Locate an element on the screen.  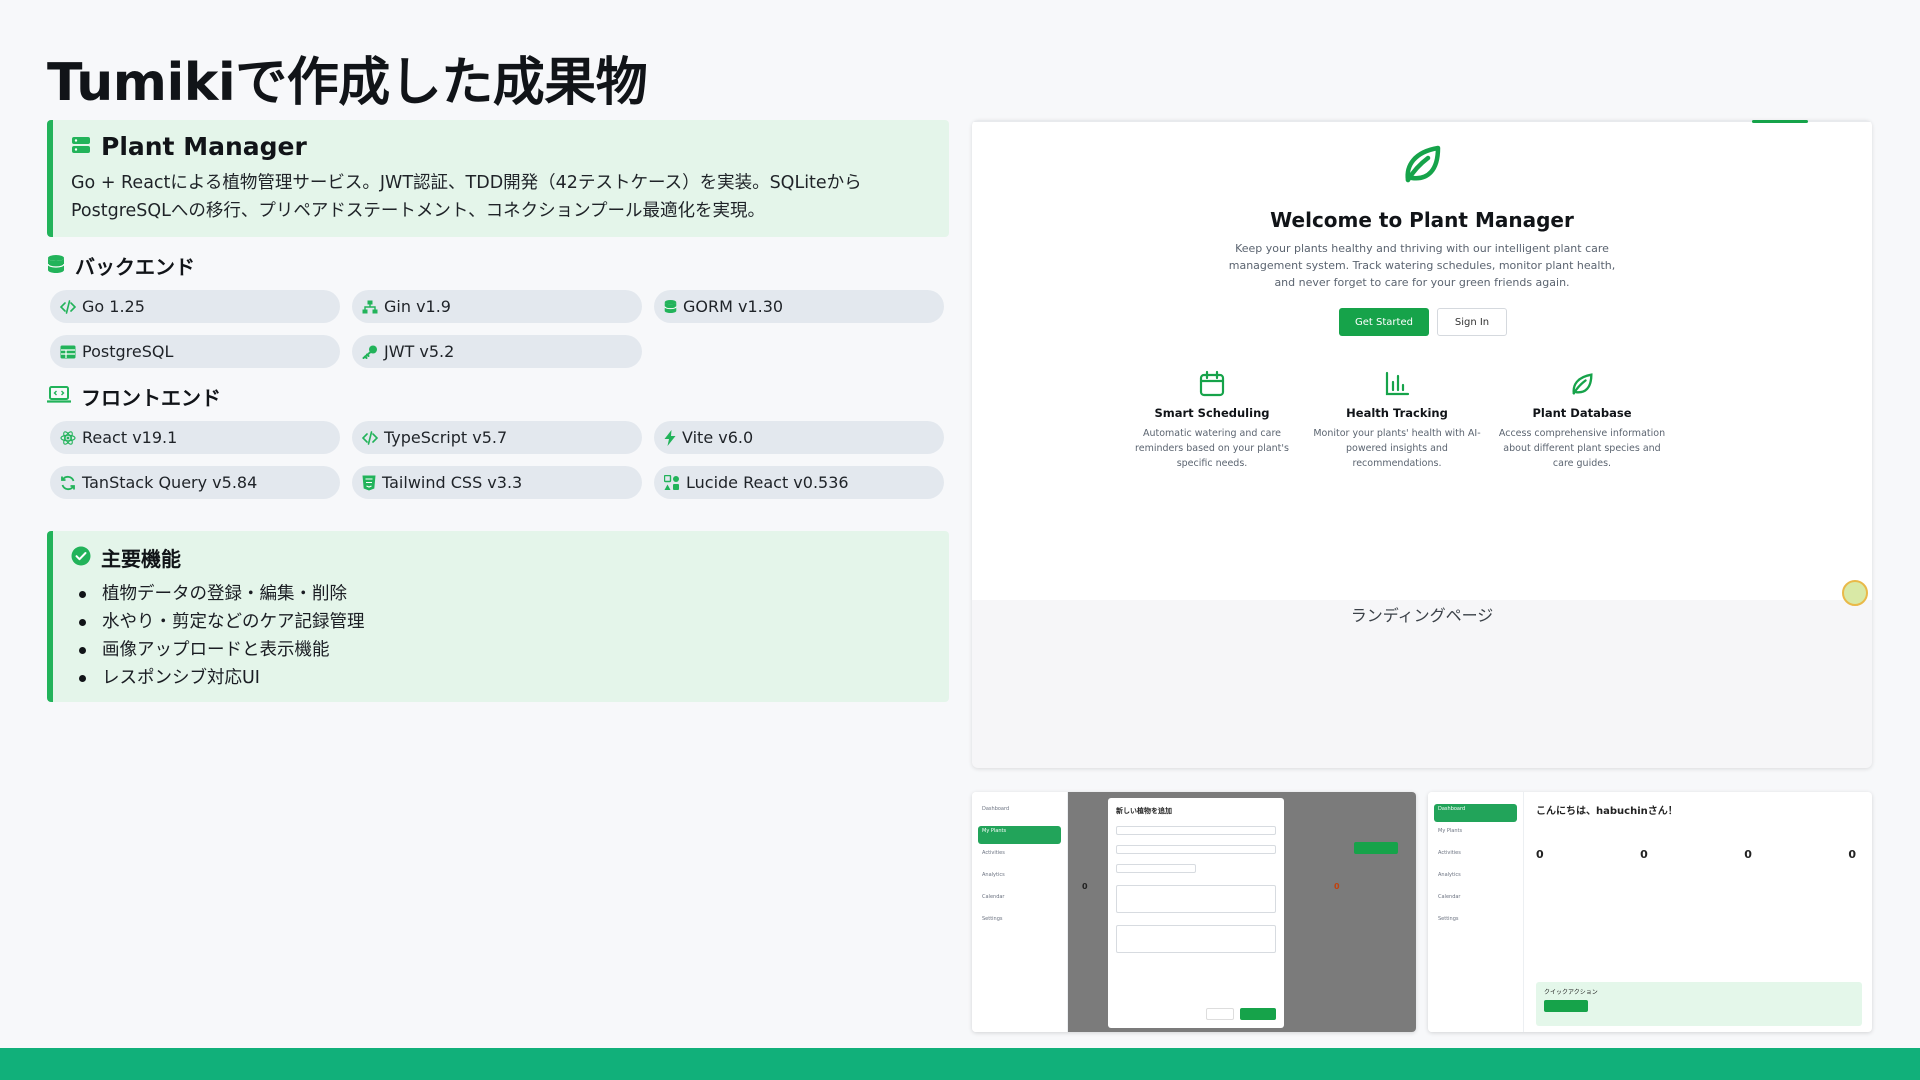
bolt-icon is located at coordinates (670, 437).